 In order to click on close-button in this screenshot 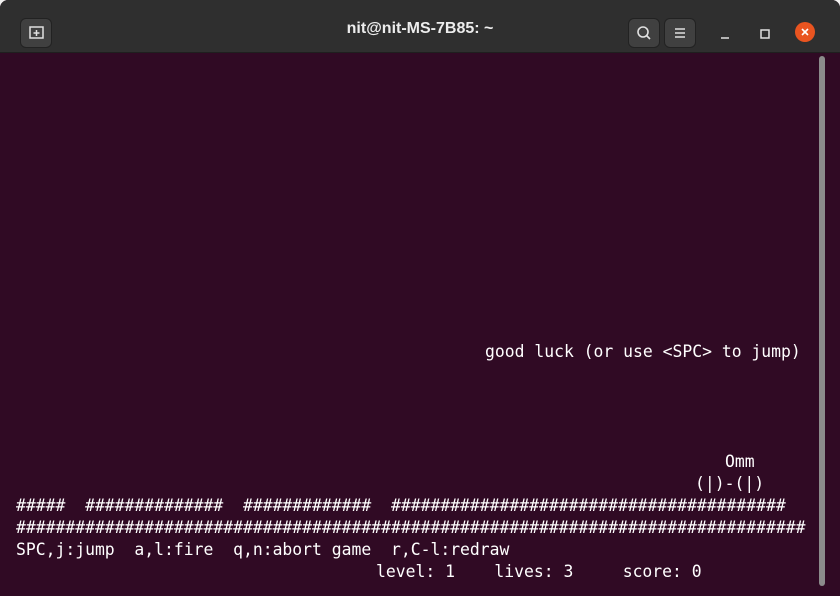, I will do `click(805, 32)`.